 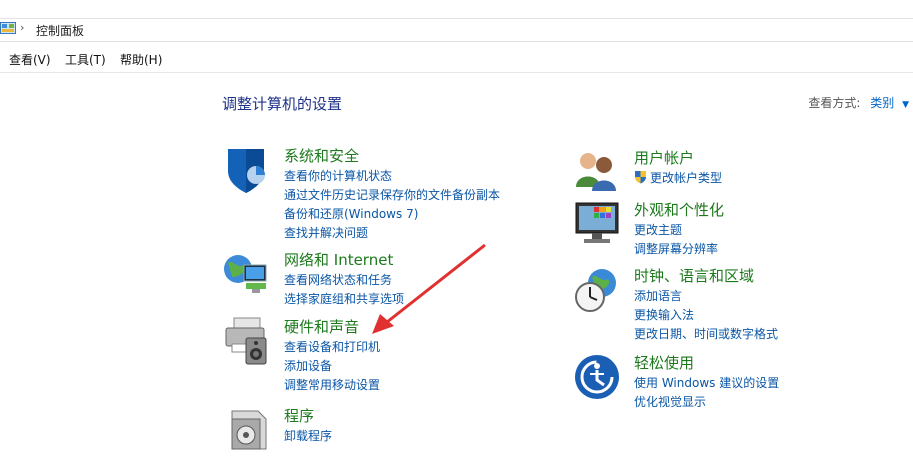 I want to click on link-optimize-visual-display: 优化视觉显示, so click(x=706, y=402).